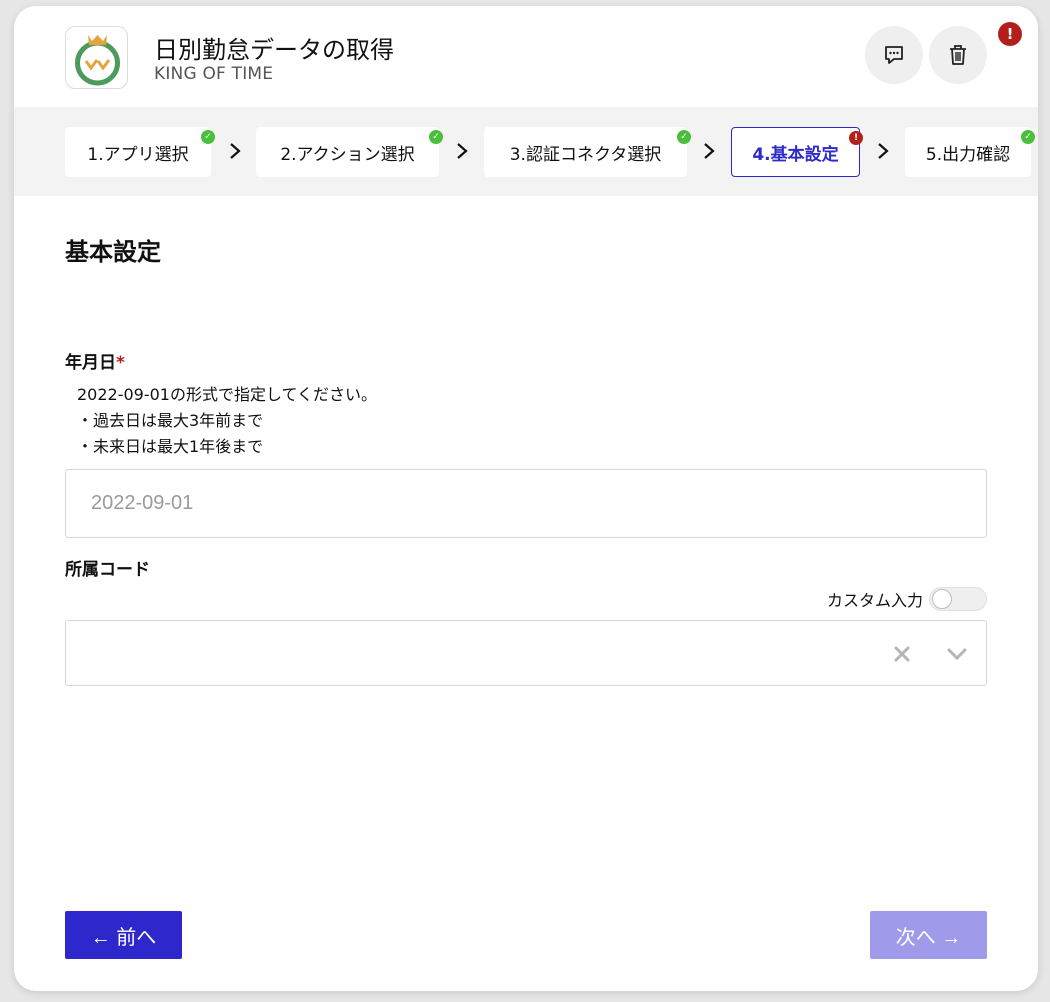  What do you see at coordinates (274, 50) in the screenshot?
I see `page-title: 日別勤怠データの取得` at bounding box center [274, 50].